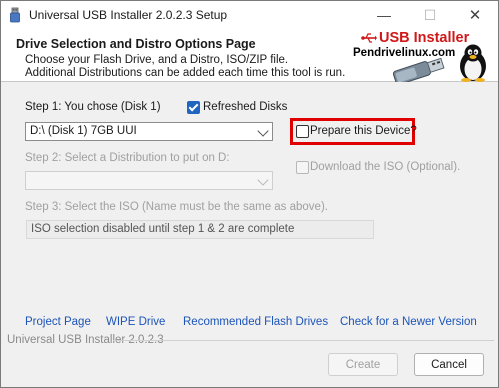  Describe the element at coordinates (93, 107) in the screenshot. I see `step1-label: Step 1: You chose (Disk 1)` at that location.